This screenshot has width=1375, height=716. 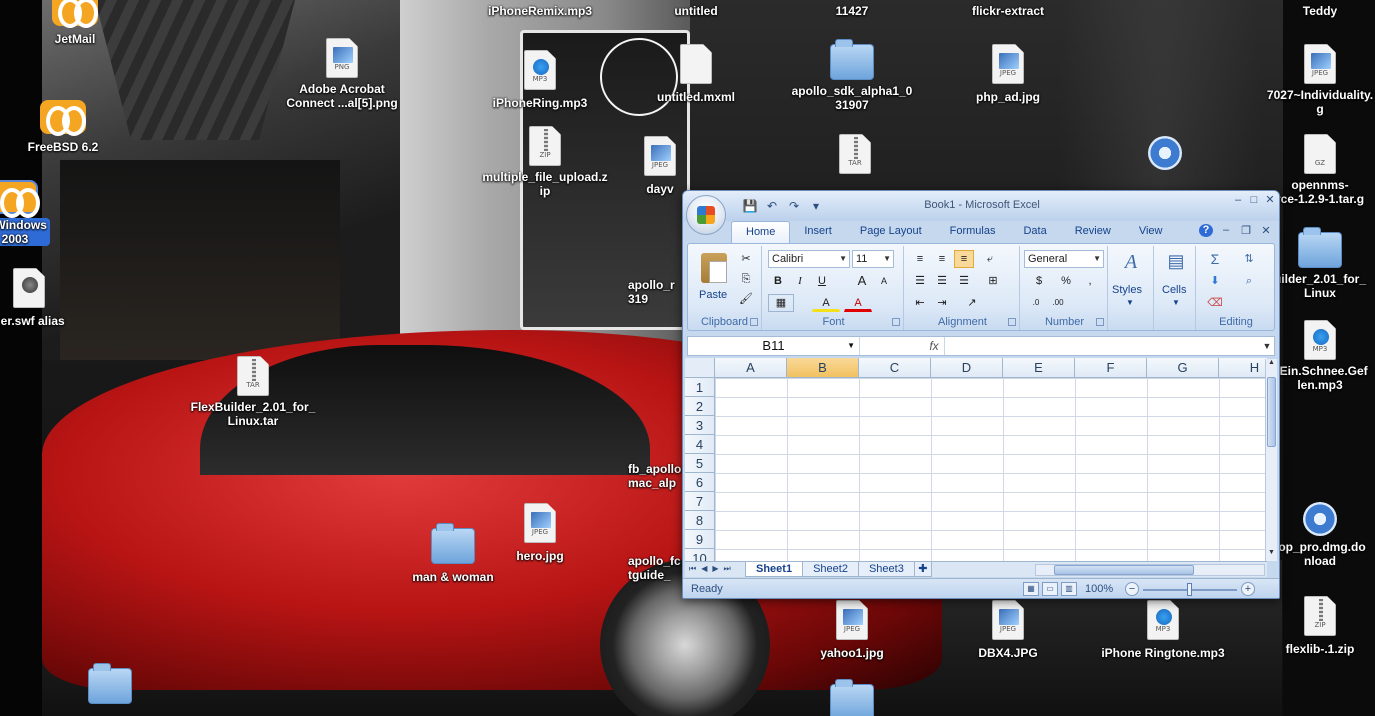 What do you see at coordinates (891, 232) in the screenshot?
I see `tab-page-layout: Page Layout` at bounding box center [891, 232].